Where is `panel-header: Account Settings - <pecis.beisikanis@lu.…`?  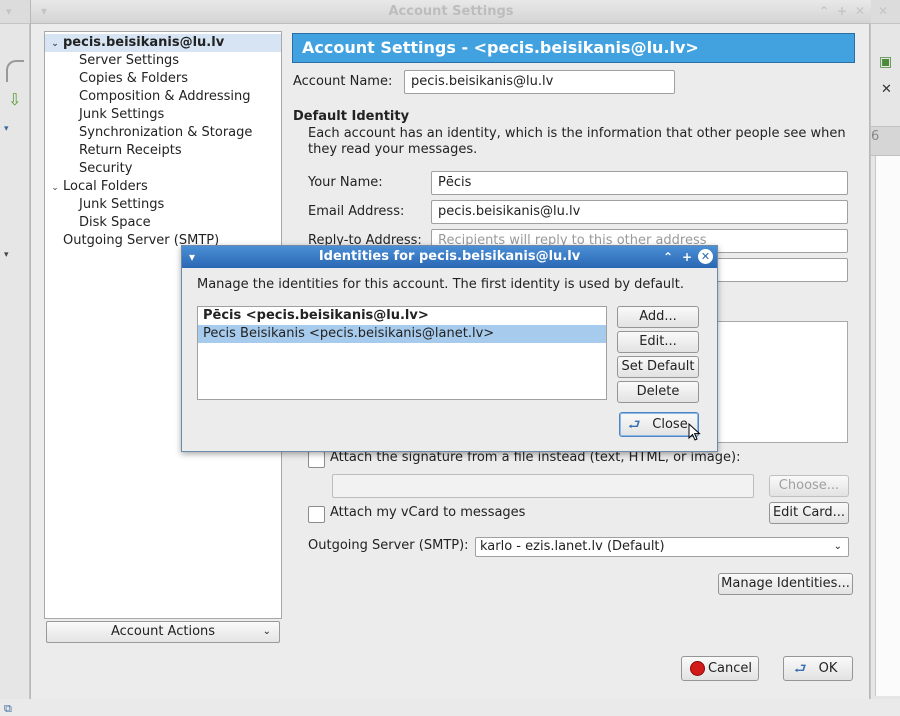 panel-header: Account Settings - <pecis.beisikanis@lu.… is located at coordinates (573, 48).